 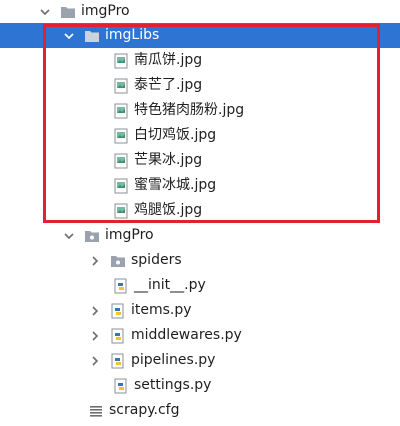 I want to click on tree-node-root-imgpro: imgPro, so click(x=200, y=12).